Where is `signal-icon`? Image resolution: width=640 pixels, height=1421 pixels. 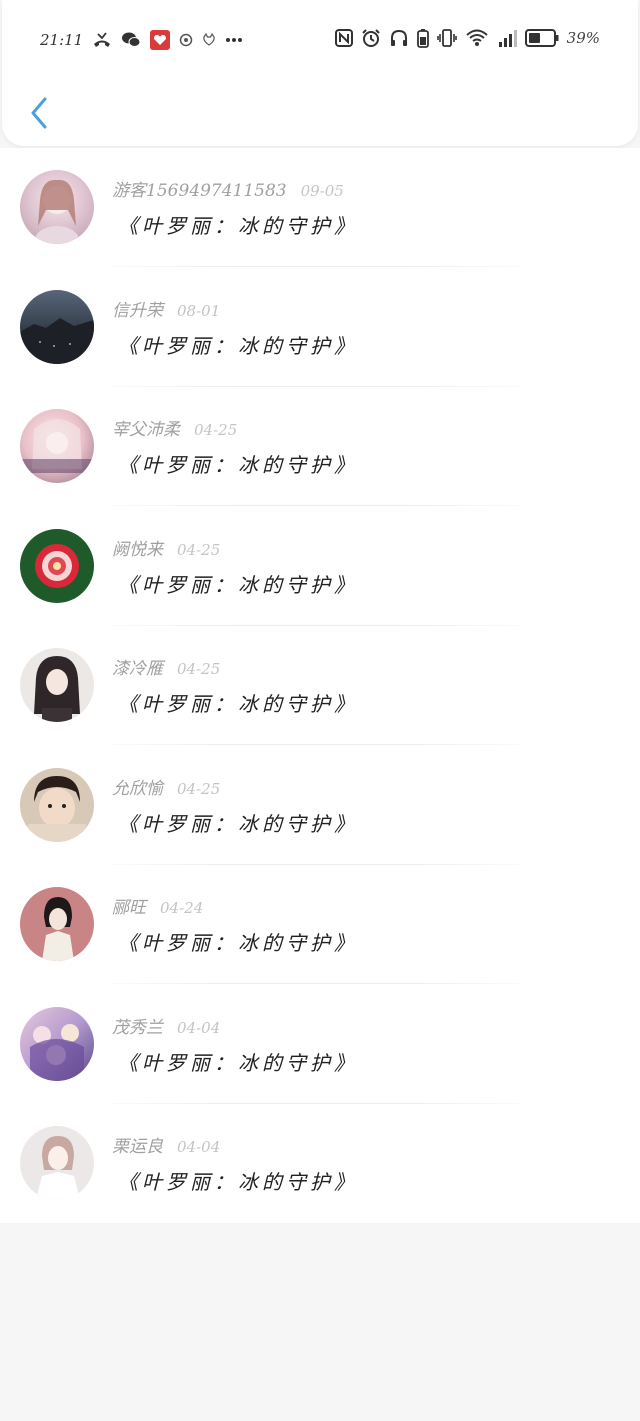 signal-icon is located at coordinates (507, 38).